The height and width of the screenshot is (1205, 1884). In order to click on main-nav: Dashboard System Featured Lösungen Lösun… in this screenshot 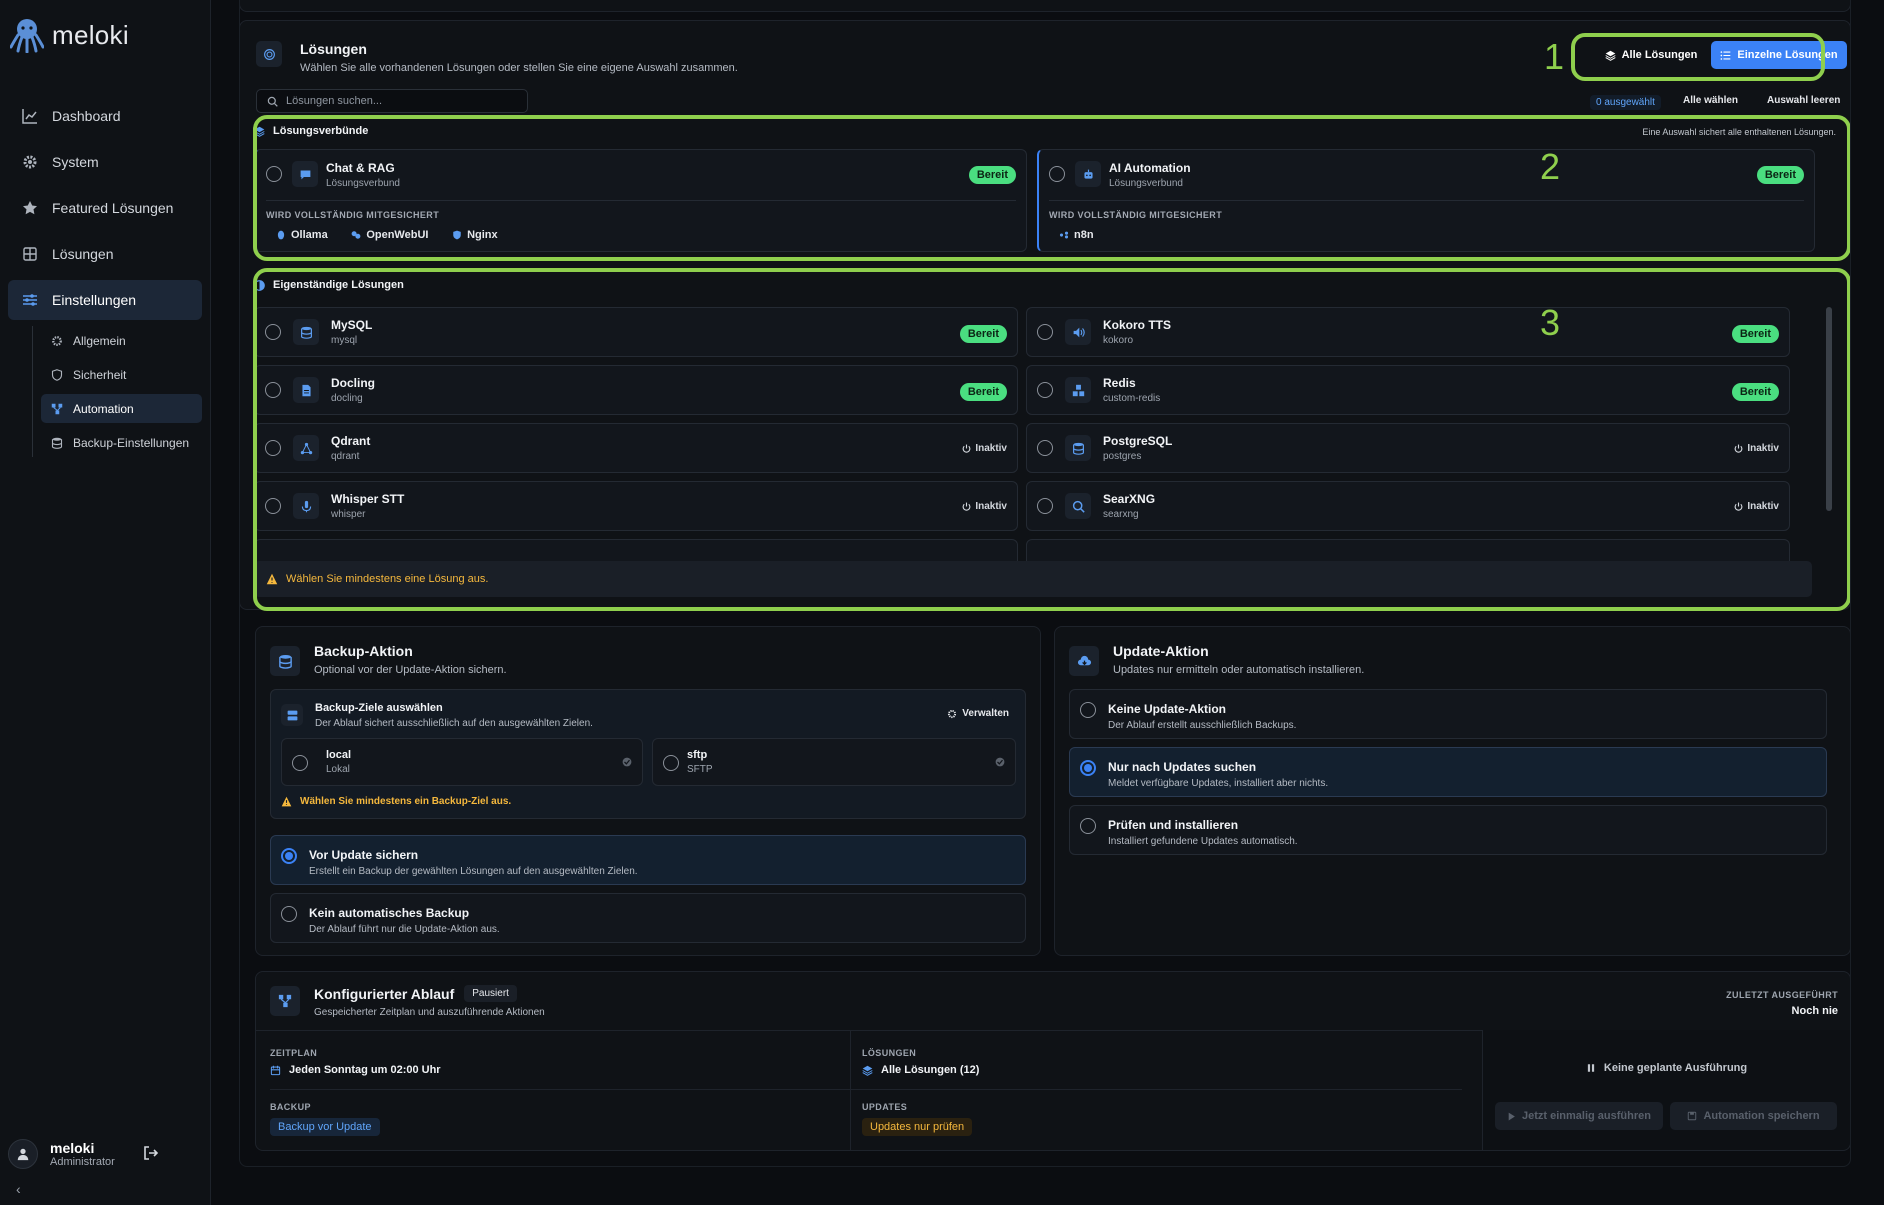, I will do `click(105, 263)`.